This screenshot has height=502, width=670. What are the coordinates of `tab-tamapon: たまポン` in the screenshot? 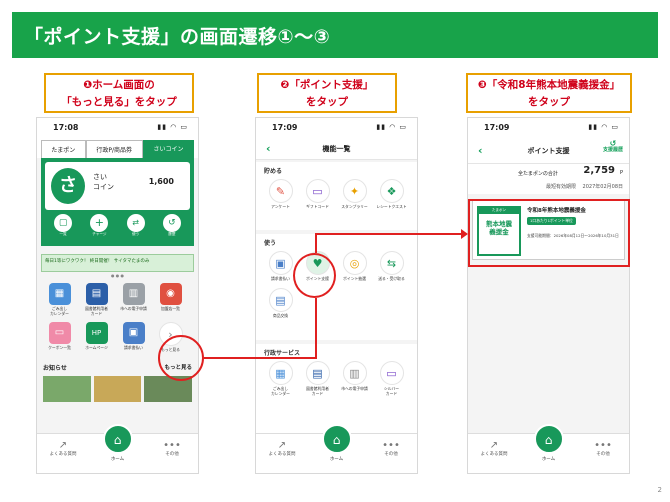 It's located at (63, 149).